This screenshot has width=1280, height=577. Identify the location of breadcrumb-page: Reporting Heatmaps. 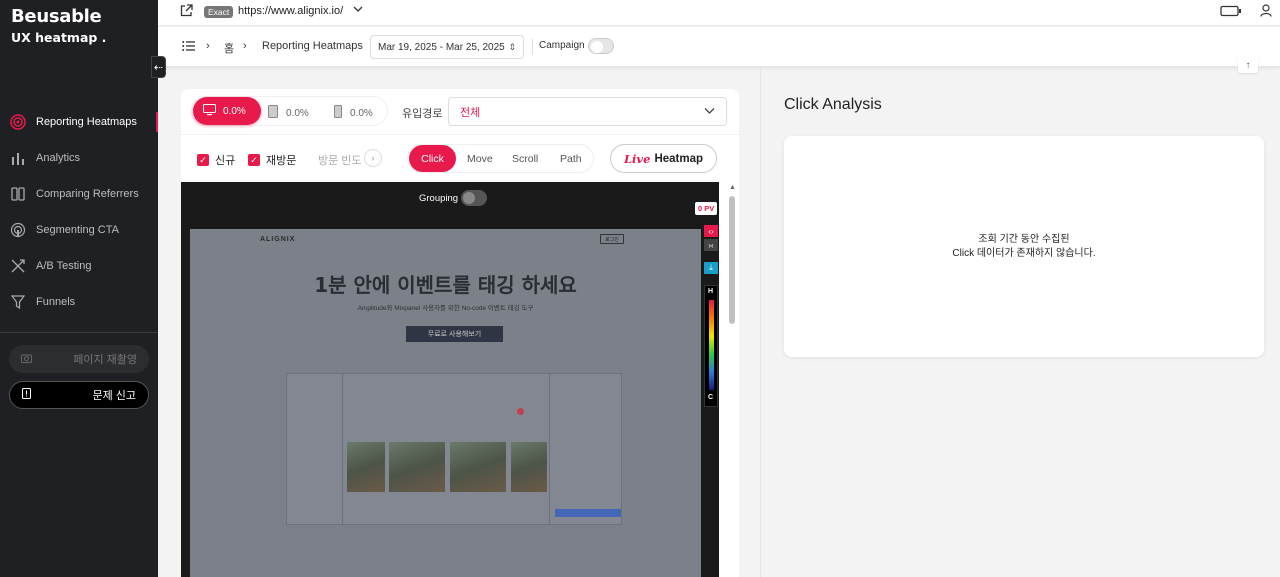
(312, 46).